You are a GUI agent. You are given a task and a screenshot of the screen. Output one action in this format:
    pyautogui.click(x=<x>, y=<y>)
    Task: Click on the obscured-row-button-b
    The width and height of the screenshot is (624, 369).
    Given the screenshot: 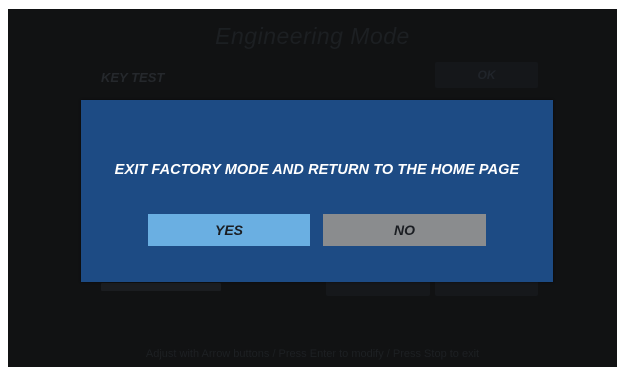 What is the action you would take?
    pyautogui.click(x=486, y=289)
    